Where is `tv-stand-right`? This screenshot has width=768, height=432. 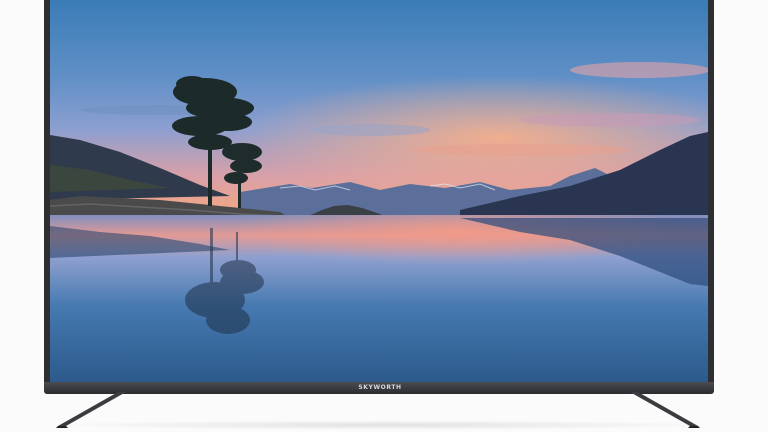
tv-stand-right is located at coordinates (665, 410).